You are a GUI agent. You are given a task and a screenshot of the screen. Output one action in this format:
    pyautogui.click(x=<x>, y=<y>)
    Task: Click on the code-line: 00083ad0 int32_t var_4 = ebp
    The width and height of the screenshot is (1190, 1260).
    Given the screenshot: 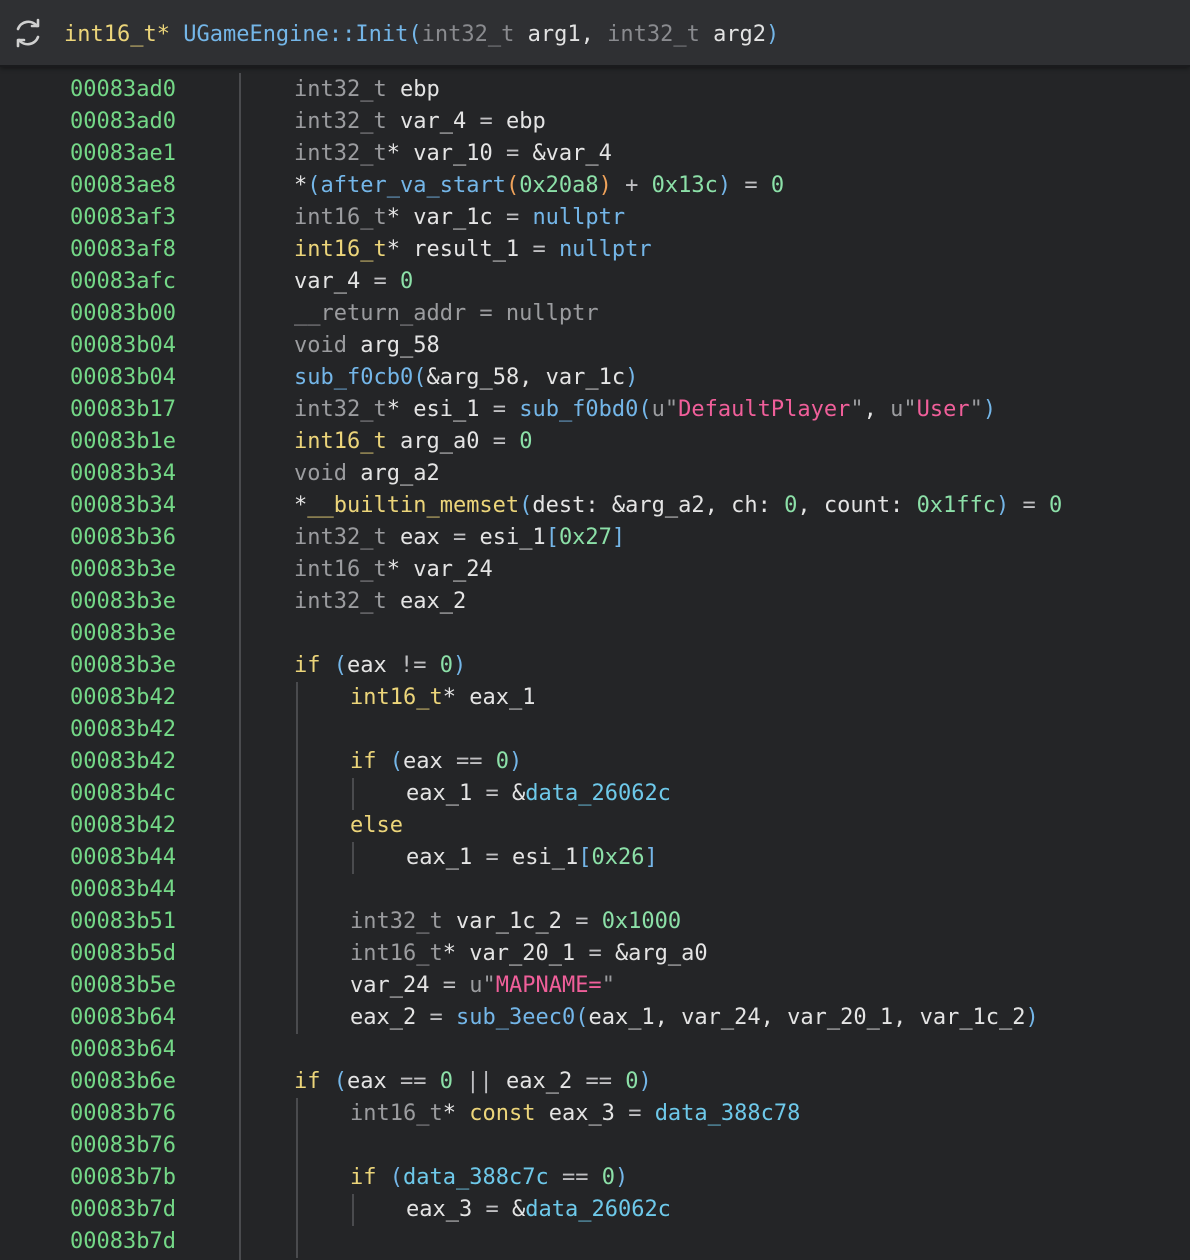 What is the action you would take?
    pyautogui.click(x=595, y=122)
    